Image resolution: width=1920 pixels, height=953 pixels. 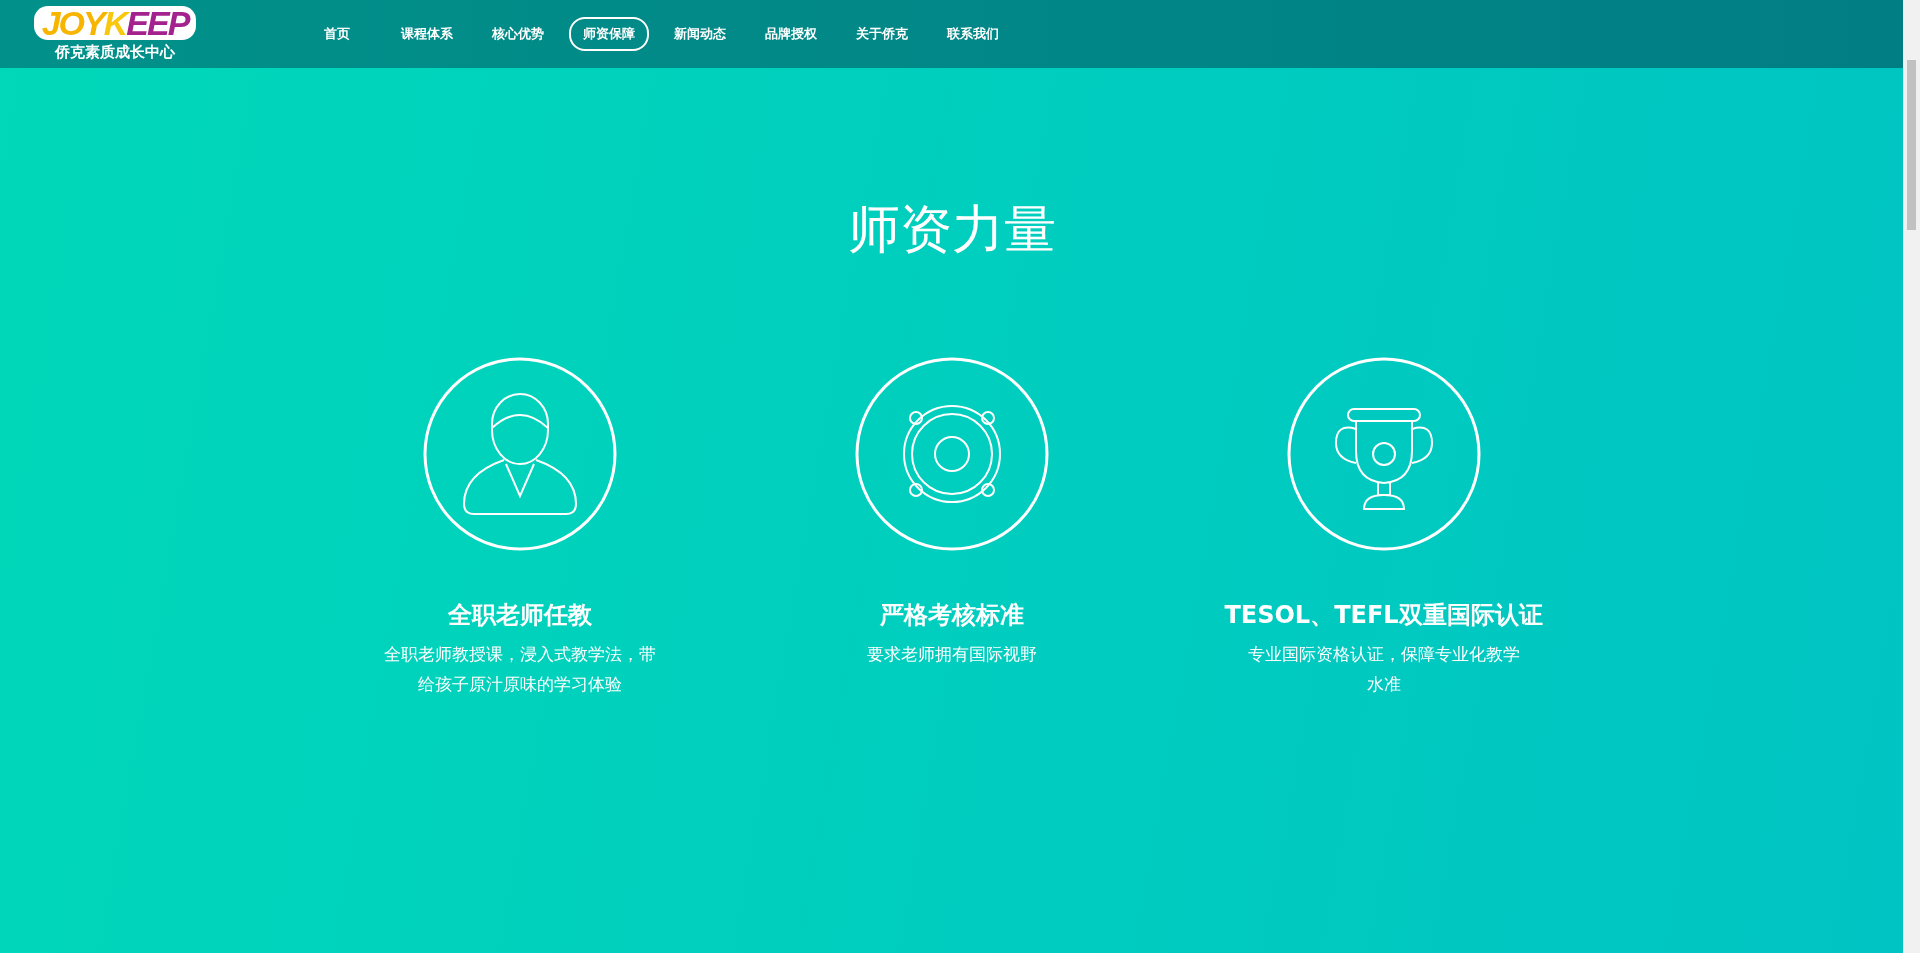 What do you see at coordinates (1383, 459) in the screenshot?
I see `trophy-icon` at bounding box center [1383, 459].